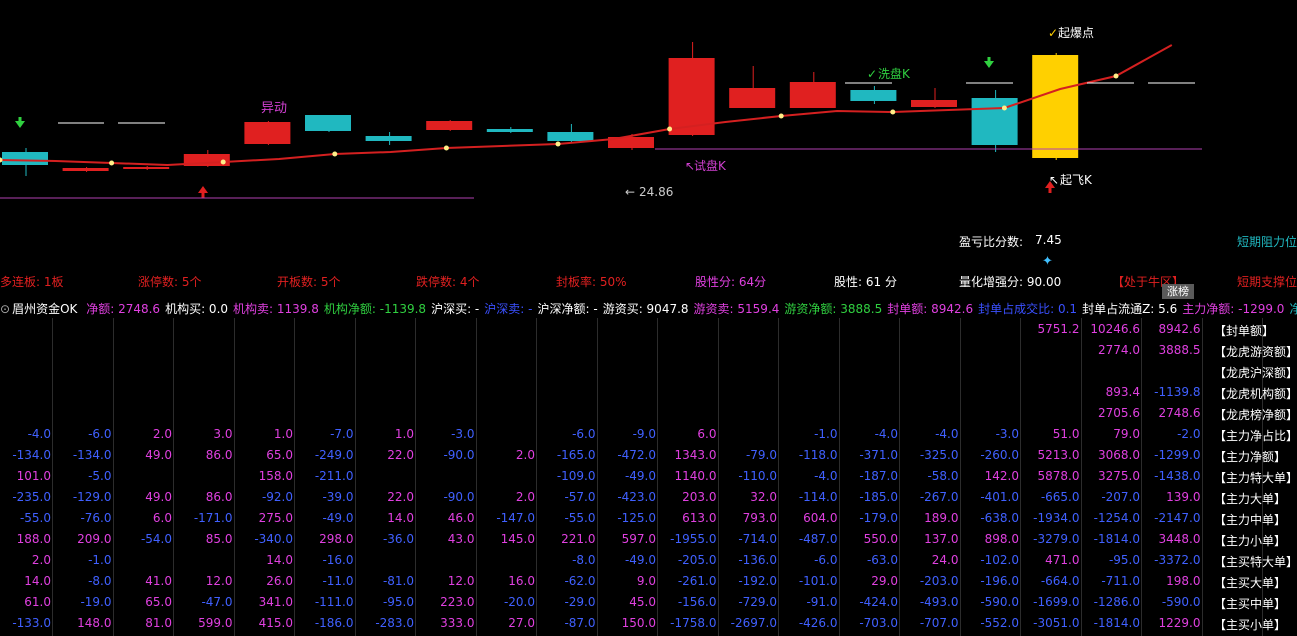 The image size is (1297, 636). I want to click on fengban-stat: 封板率: 50%, so click(591, 282).